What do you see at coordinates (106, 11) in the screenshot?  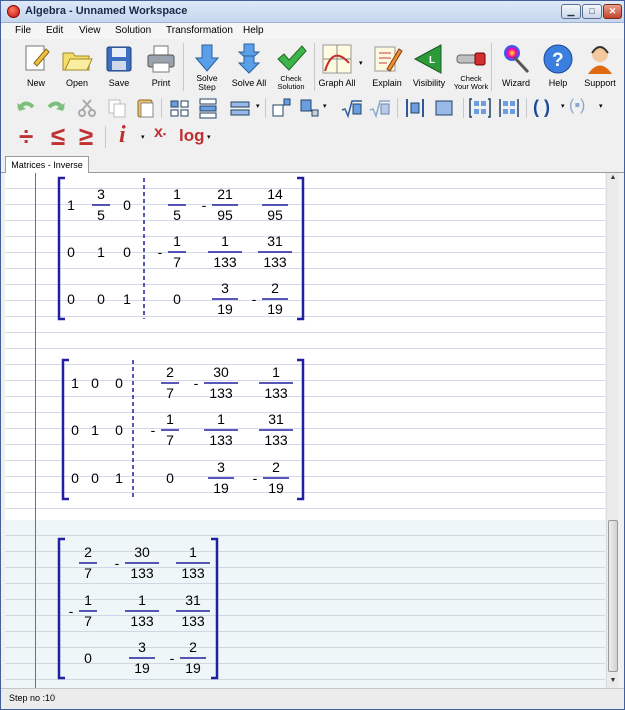 I see `window-title: Algebra - Unnamed Workspace` at bounding box center [106, 11].